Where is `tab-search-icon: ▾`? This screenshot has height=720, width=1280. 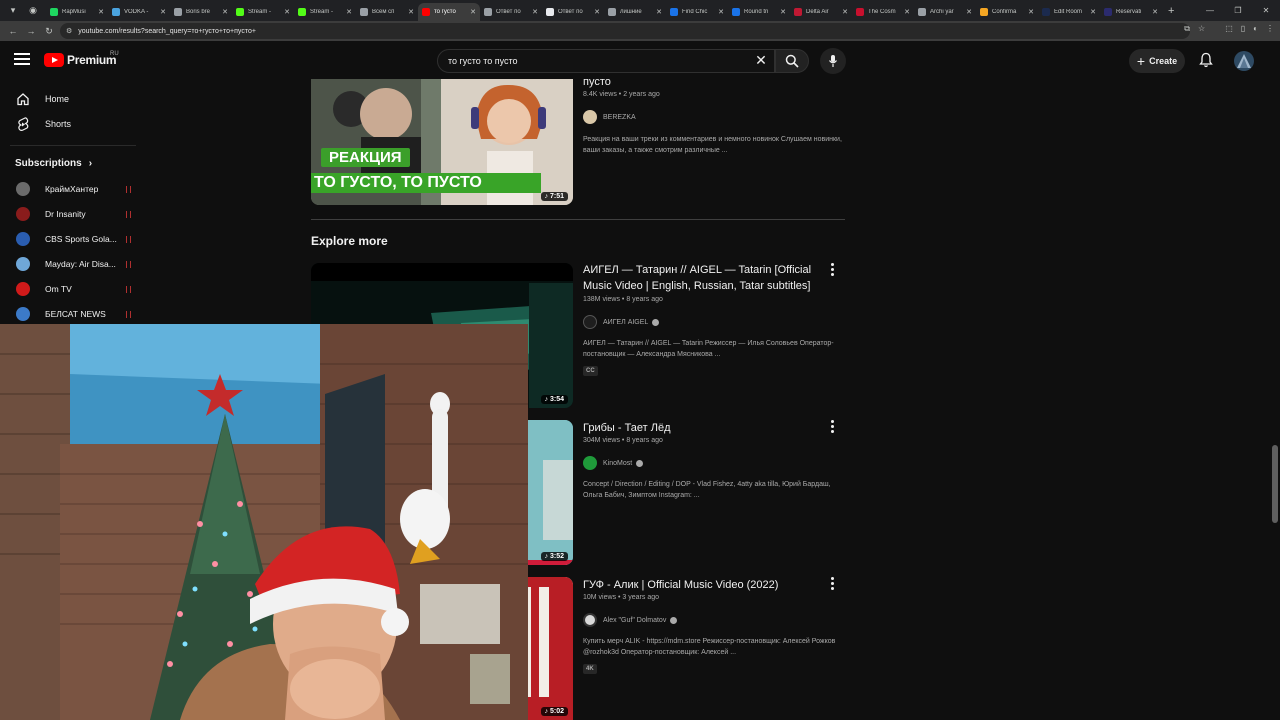 tab-search-icon: ▾ is located at coordinates (13, 11).